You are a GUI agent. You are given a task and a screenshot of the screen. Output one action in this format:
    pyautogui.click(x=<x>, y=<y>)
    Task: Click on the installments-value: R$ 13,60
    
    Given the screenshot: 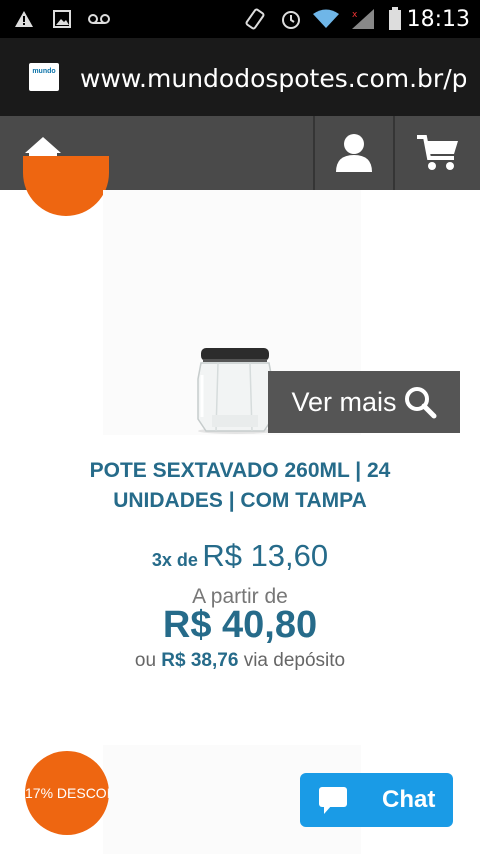 What is the action you would take?
    pyautogui.click(x=265, y=555)
    